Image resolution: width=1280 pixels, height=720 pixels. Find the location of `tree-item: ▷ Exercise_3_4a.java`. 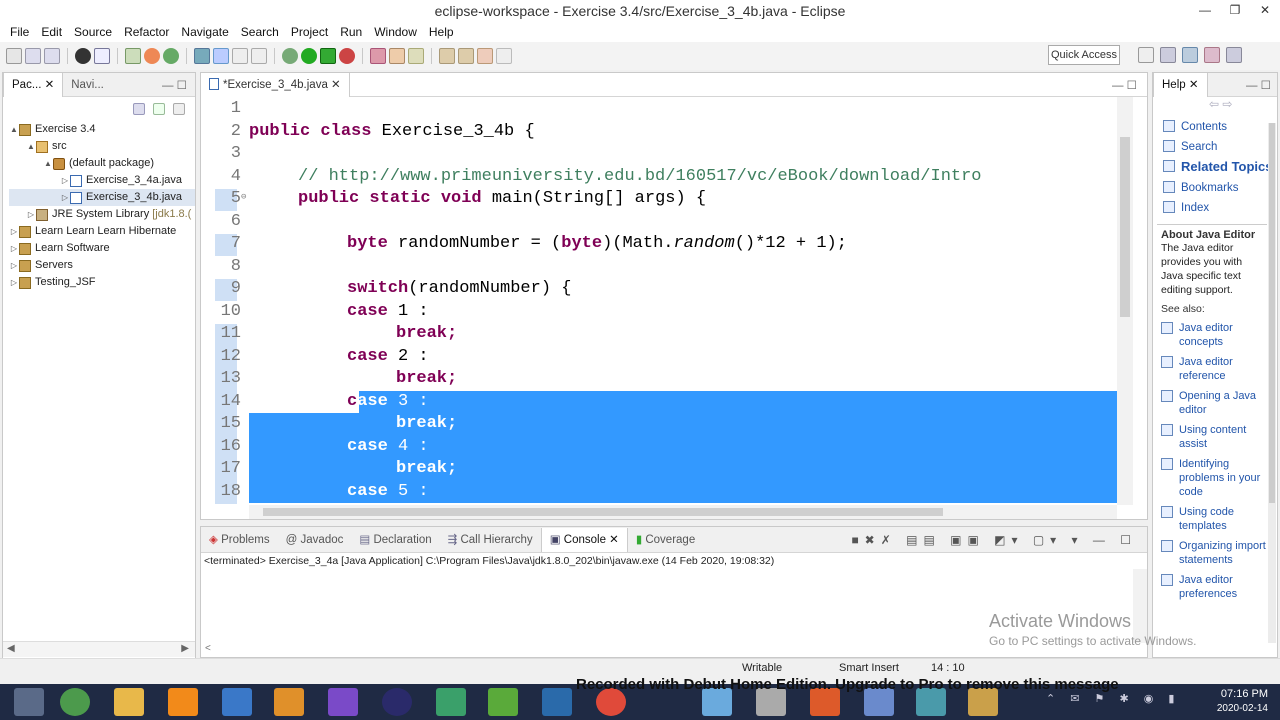

tree-item: ▷ Exercise_3_4a.java is located at coordinates (102, 180).